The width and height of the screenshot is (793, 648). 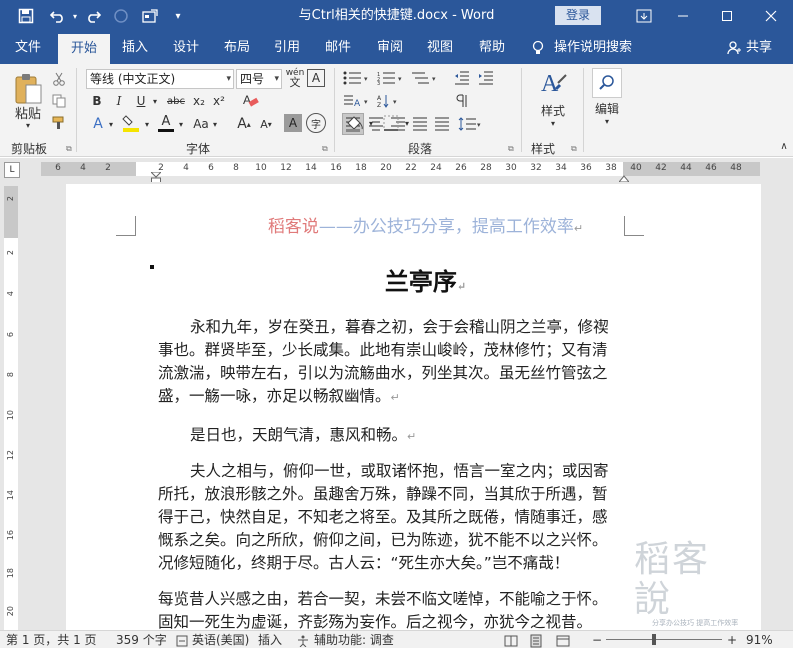 What do you see at coordinates (388, 436) in the screenshot?
I see `paragraph-2: 是日也，天朗气清，惠风和畅。↵` at bounding box center [388, 436].